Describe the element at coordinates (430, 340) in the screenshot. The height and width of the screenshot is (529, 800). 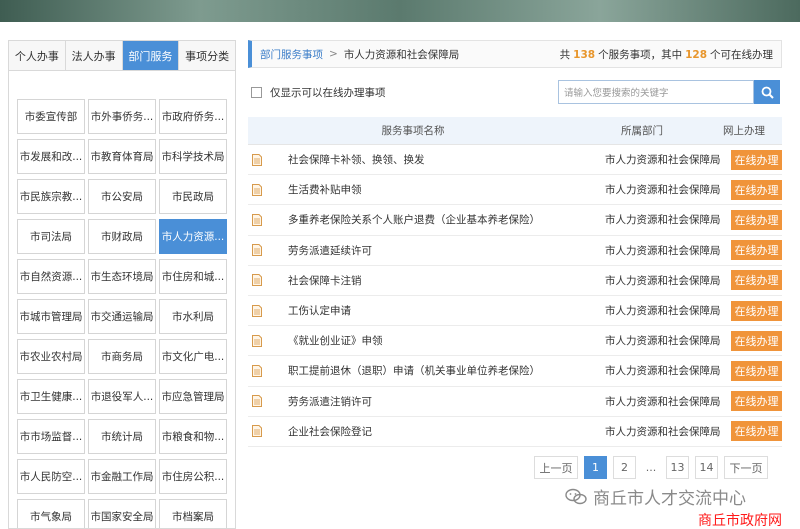
I see `service-name-link: 《就业创业证》申领` at that location.